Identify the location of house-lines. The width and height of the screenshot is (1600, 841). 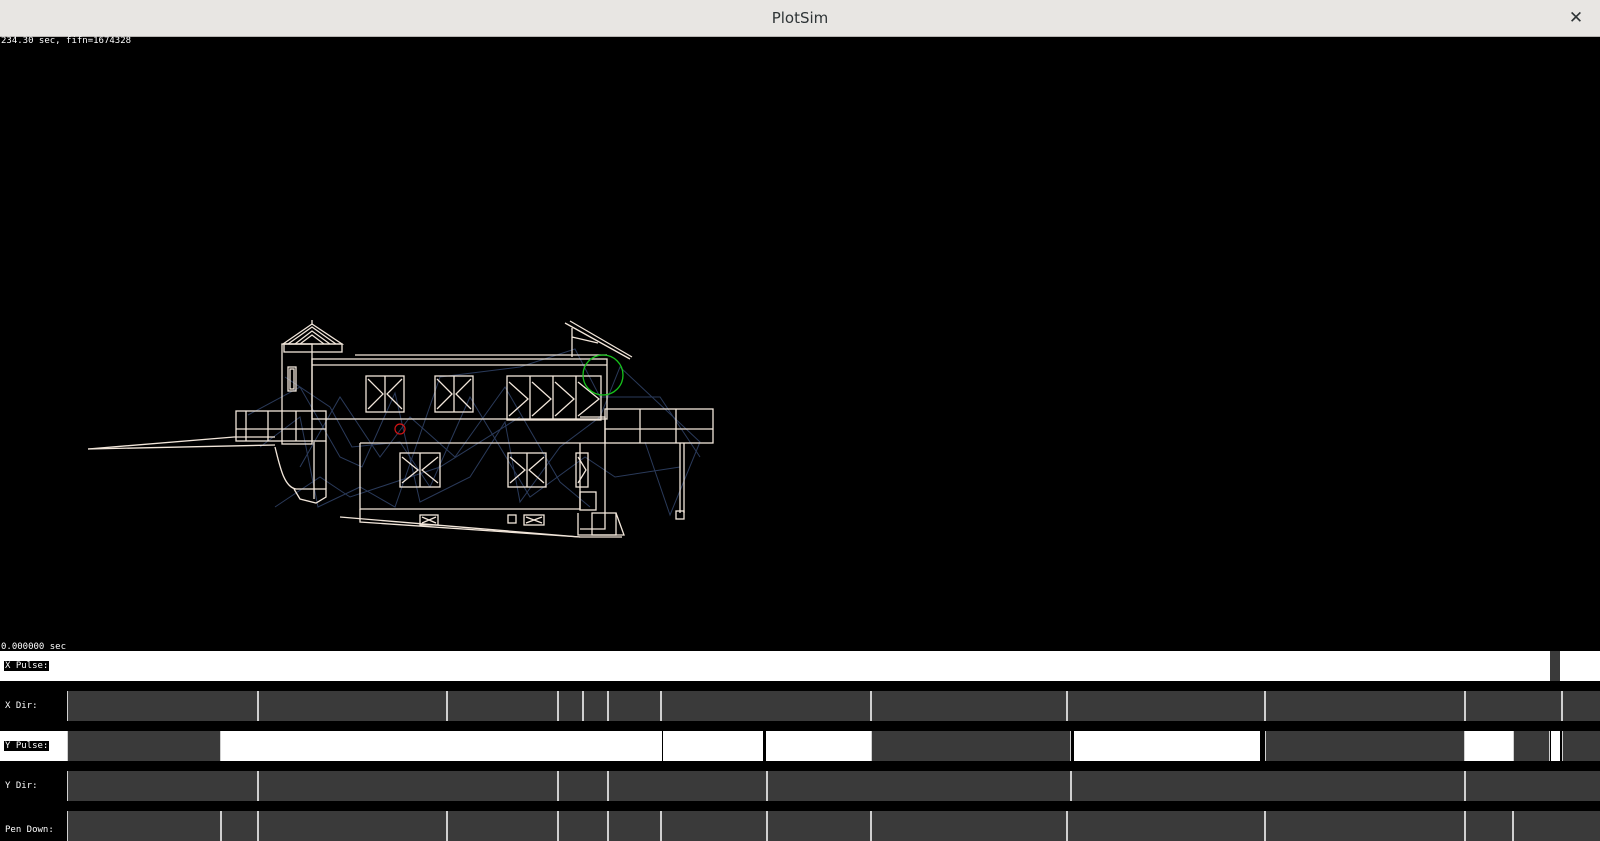
(400, 429).